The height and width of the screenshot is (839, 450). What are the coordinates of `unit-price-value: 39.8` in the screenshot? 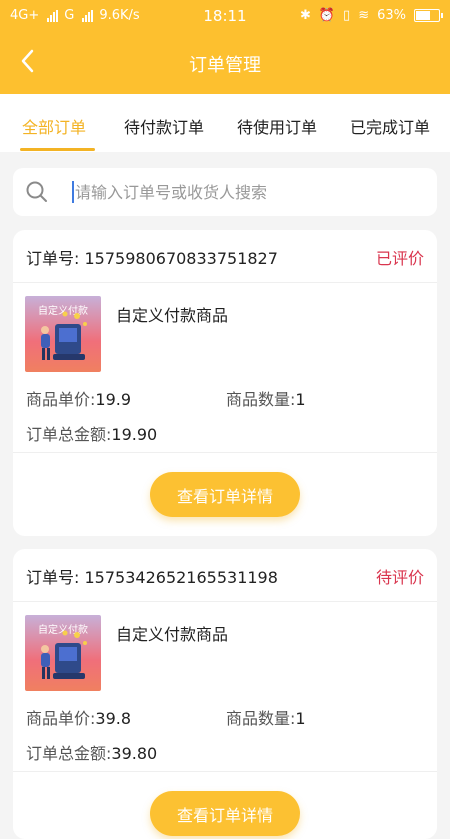 It's located at (113, 718).